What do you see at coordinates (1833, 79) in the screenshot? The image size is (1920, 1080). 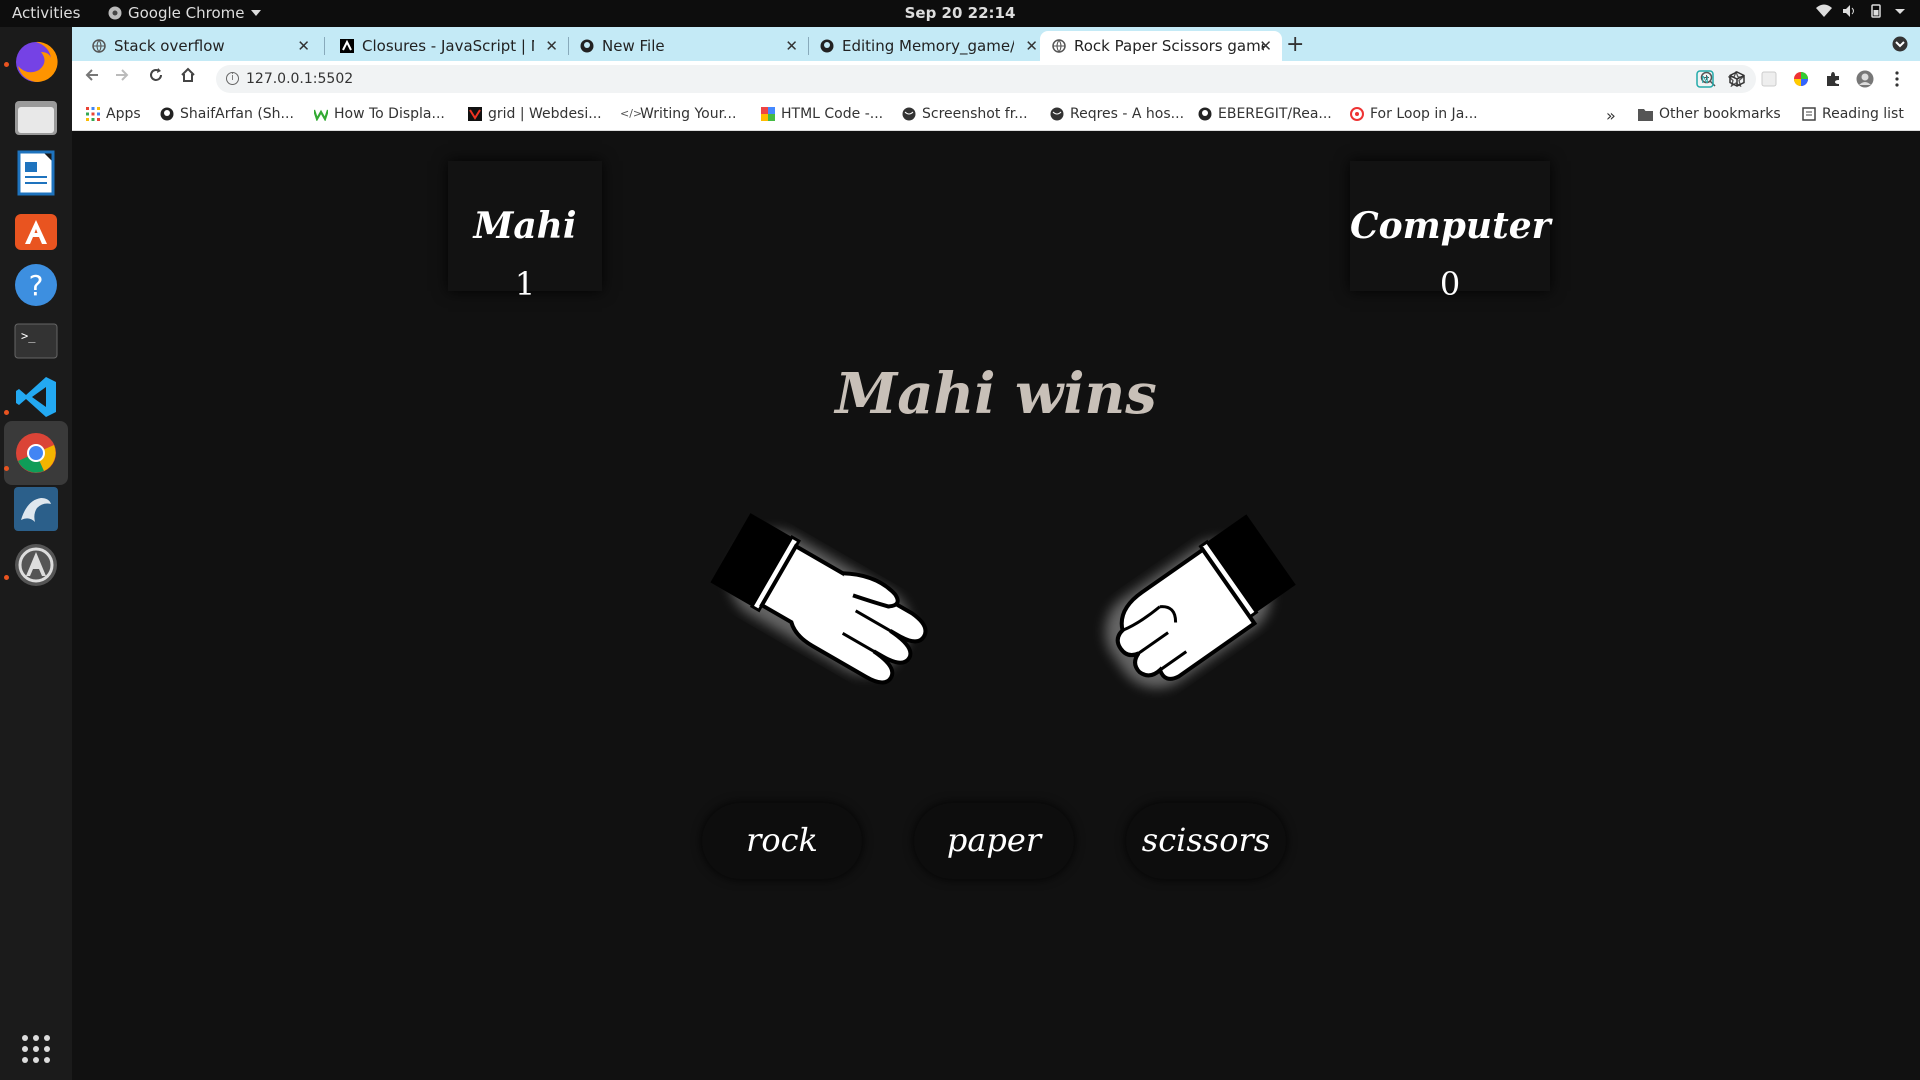 I see `extensions-puzzle-icon` at bounding box center [1833, 79].